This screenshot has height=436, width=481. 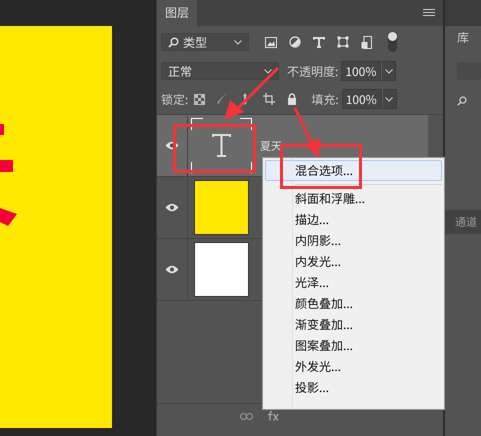 I want to click on opacity-label: 不透明度:, so click(x=312, y=71).